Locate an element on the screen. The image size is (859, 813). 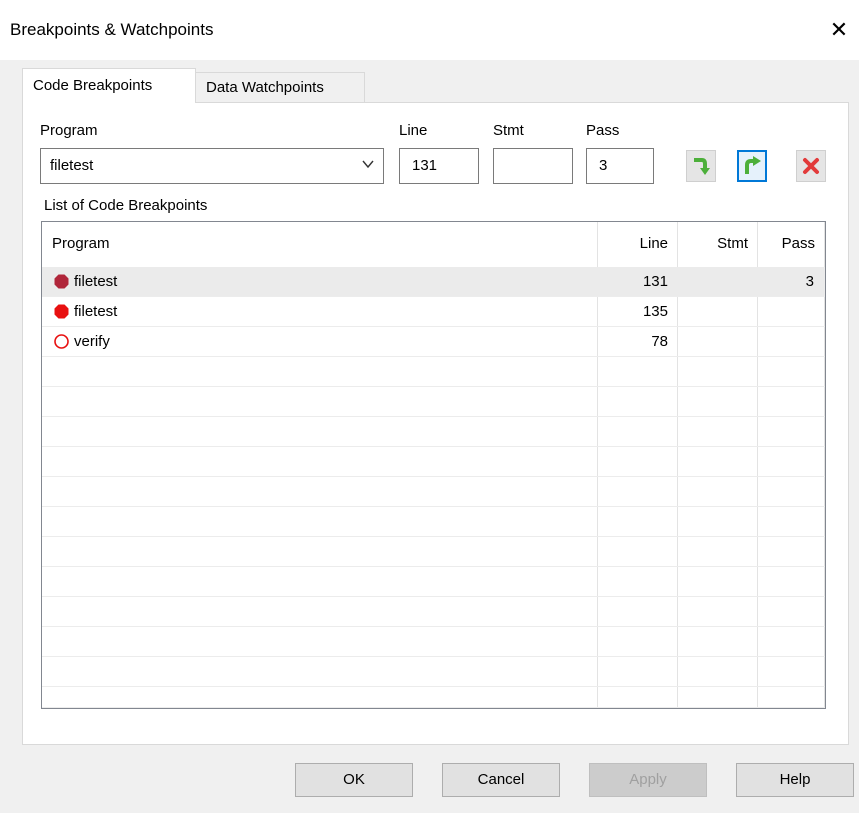
row-line: 78 is located at coordinates (659, 341).